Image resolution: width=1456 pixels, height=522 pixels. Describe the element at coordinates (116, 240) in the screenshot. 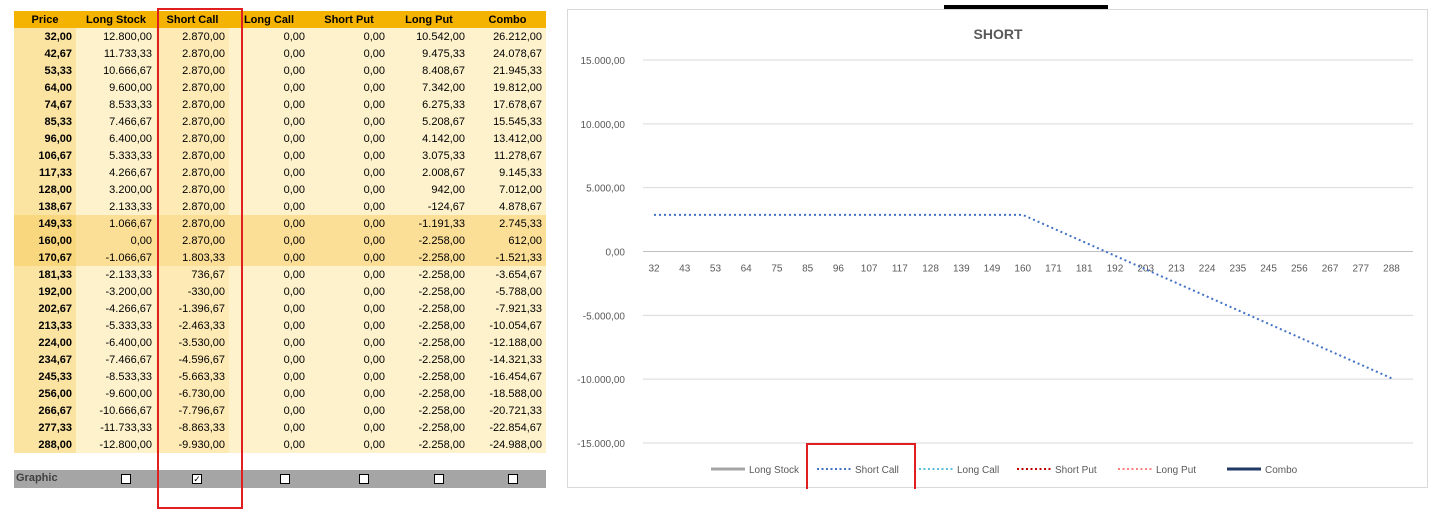

I see `cell-long-stock: 0,00` at that location.